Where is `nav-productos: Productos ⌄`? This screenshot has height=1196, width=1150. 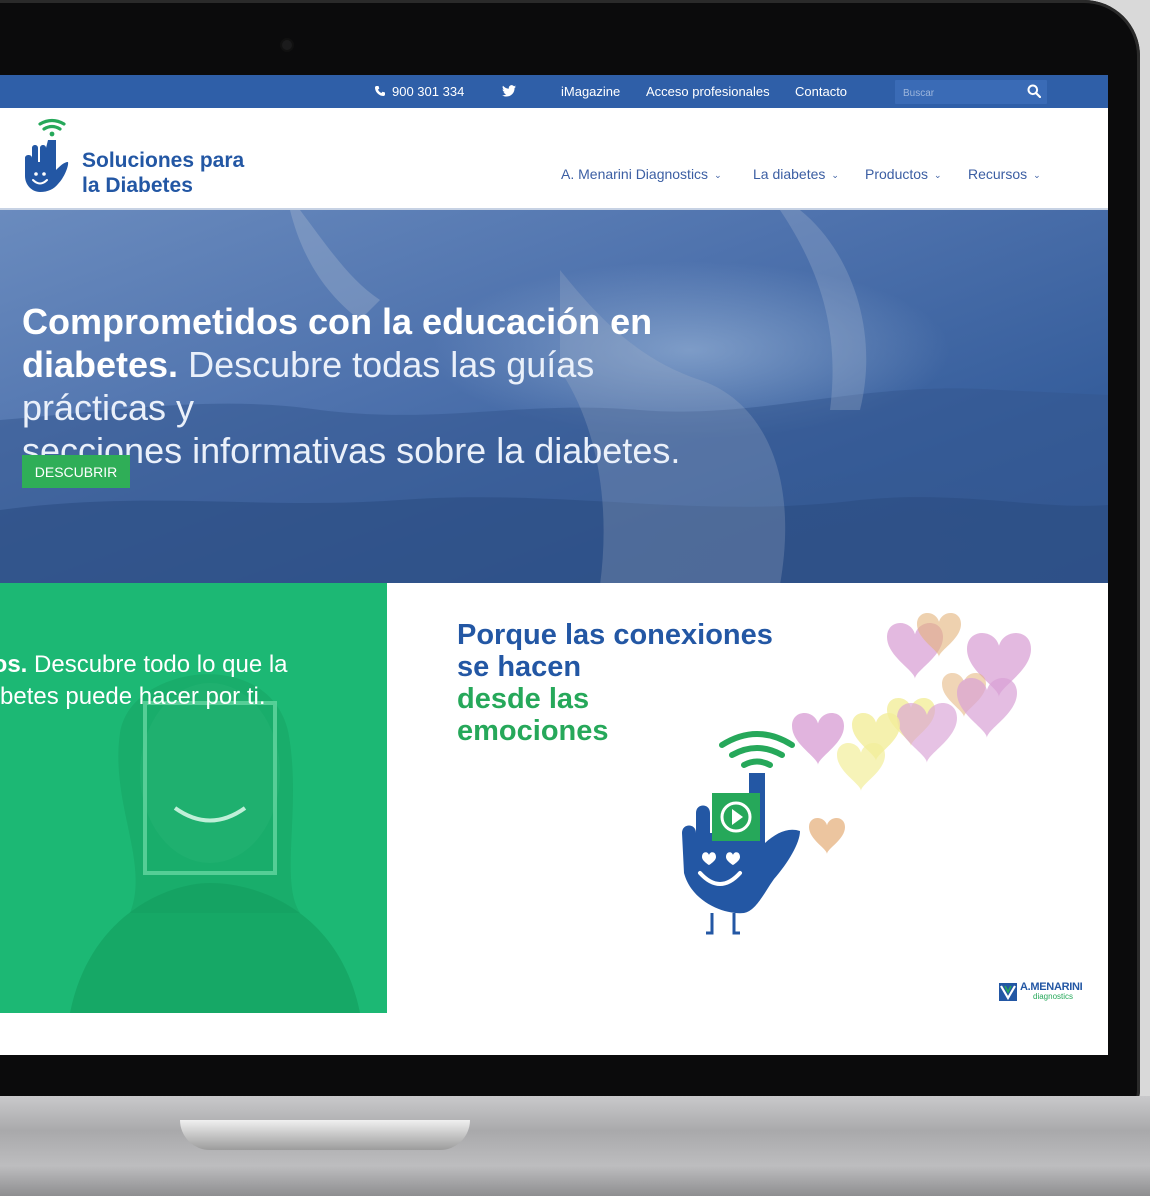 nav-productos: Productos ⌄ is located at coordinates (903, 174).